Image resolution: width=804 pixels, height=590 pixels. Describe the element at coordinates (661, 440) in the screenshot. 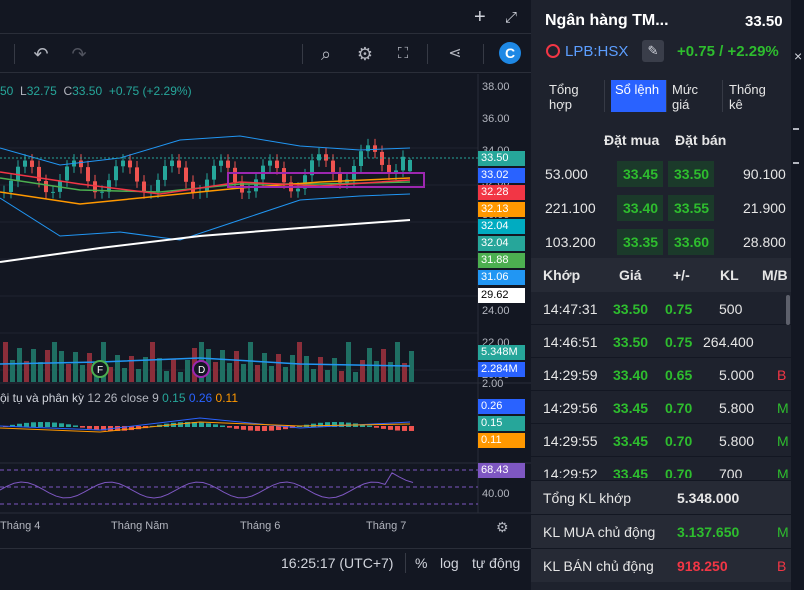

I see `trade-row: 14:29:55 33.45 0.70 5.800 M` at that location.